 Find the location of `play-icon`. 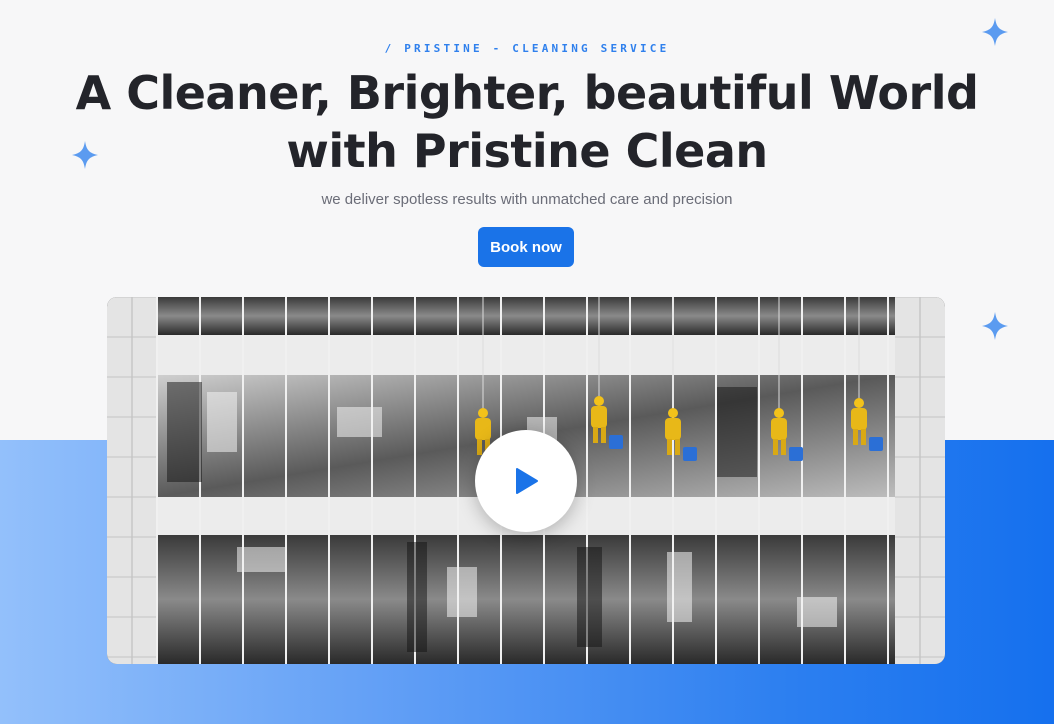

play-icon is located at coordinates (527, 481).